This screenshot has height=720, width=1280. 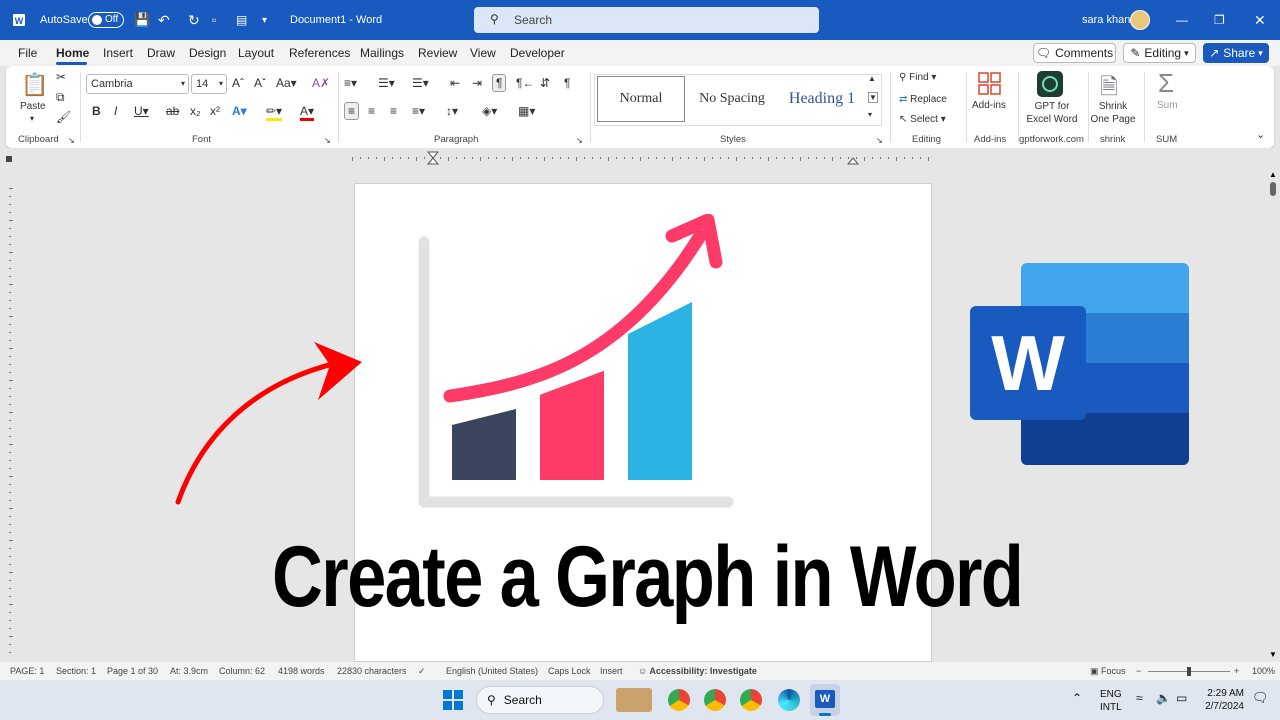 What do you see at coordinates (1273, 174) in the screenshot?
I see `scroll-up-icon: ▲` at bounding box center [1273, 174].